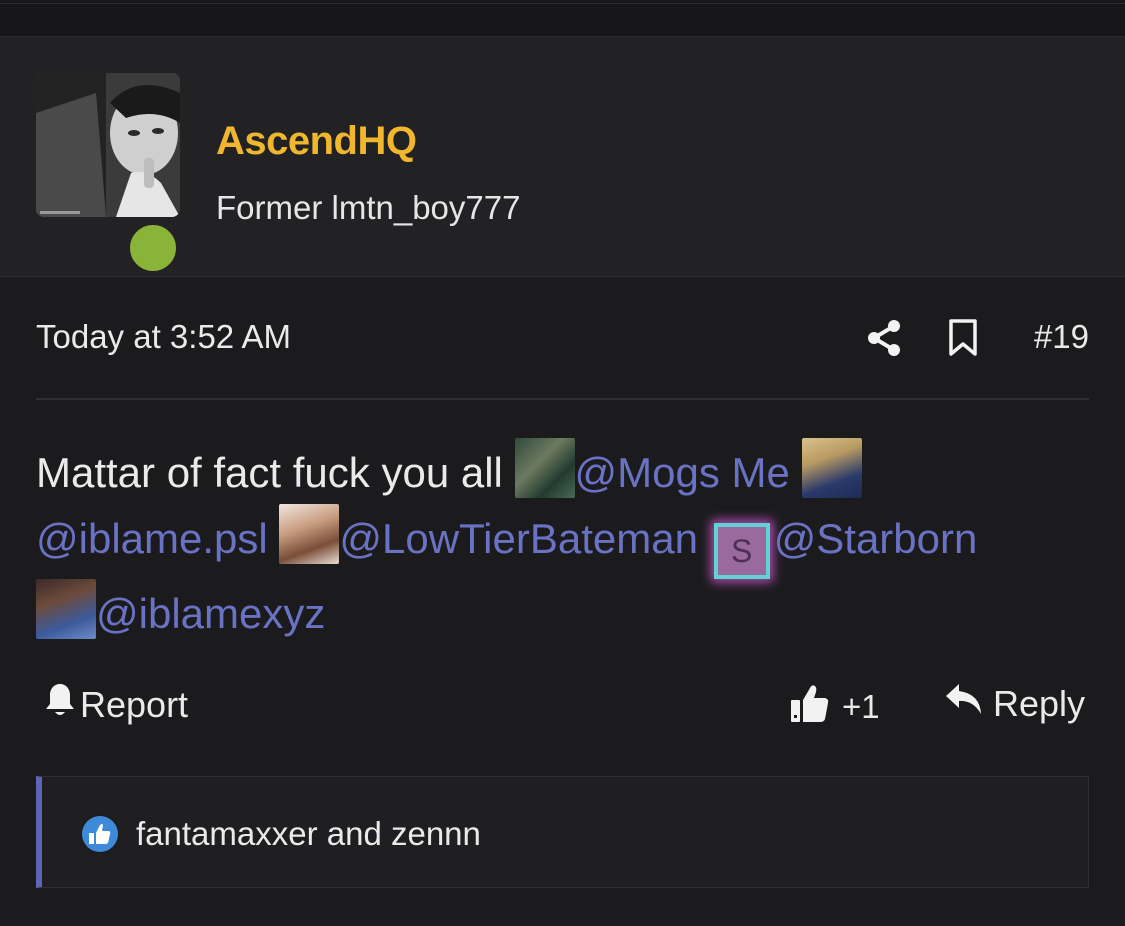 Image resolution: width=1125 pixels, height=926 pixels. Describe the element at coordinates (816, 707) in the screenshot. I see `thumbs-up-icon` at that location.